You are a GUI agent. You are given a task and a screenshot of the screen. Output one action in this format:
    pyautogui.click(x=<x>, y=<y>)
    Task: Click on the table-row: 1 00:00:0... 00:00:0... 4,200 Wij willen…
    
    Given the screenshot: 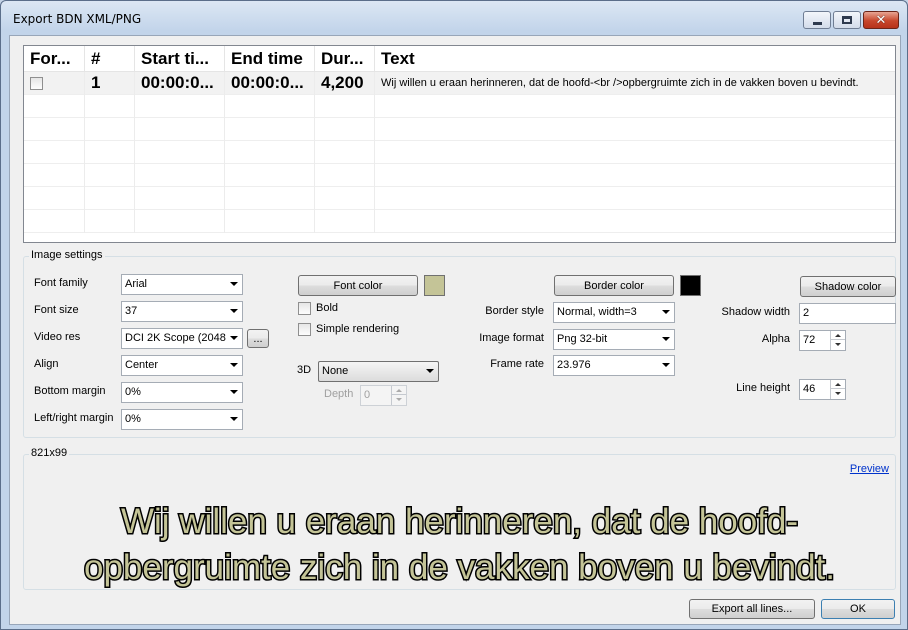 What is the action you would take?
    pyautogui.click(x=459, y=83)
    